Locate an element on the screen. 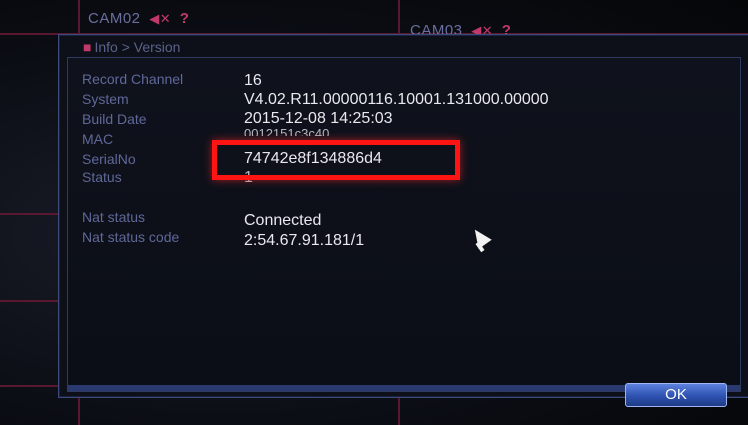 The height and width of the screenshot is (425, 748). field-value-system: V4.02.R11.00000116.10001.131000.00000 is located at coordinates (396, 99).